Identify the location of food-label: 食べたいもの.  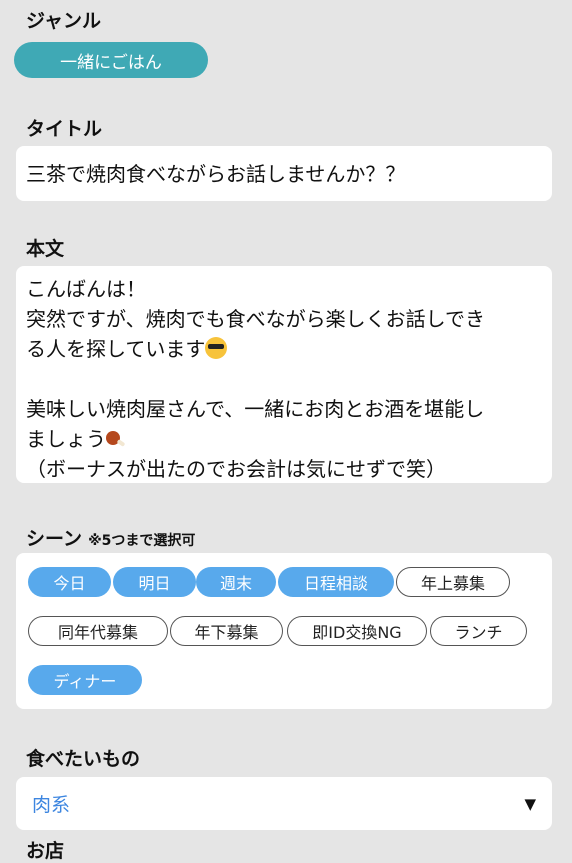
(83, 759).